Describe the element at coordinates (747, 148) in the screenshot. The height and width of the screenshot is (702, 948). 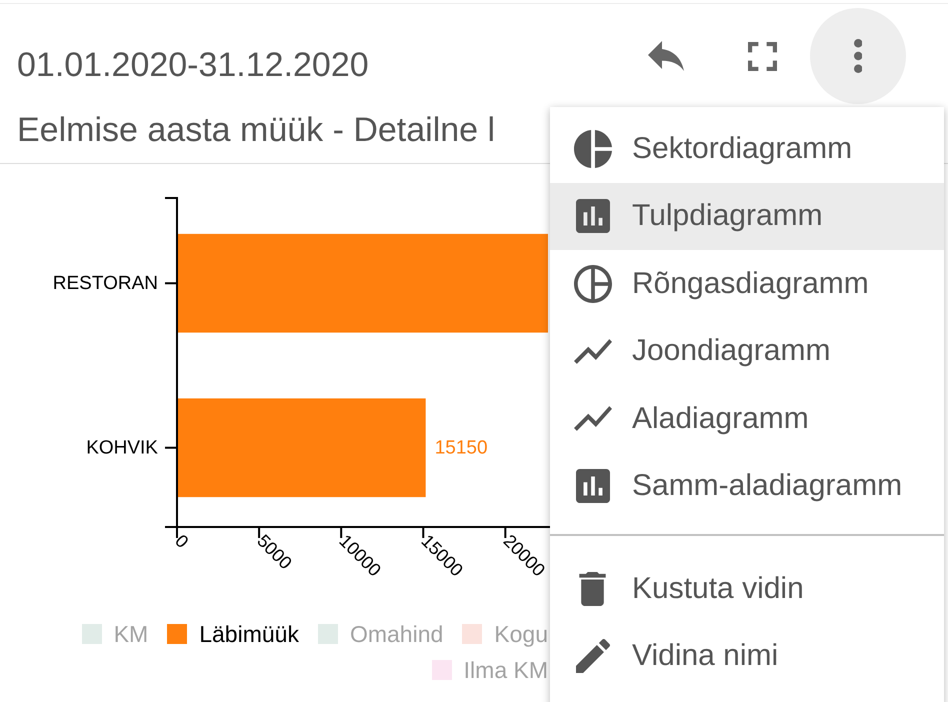
I see `menu-item: Sektordiagramm` at that location.